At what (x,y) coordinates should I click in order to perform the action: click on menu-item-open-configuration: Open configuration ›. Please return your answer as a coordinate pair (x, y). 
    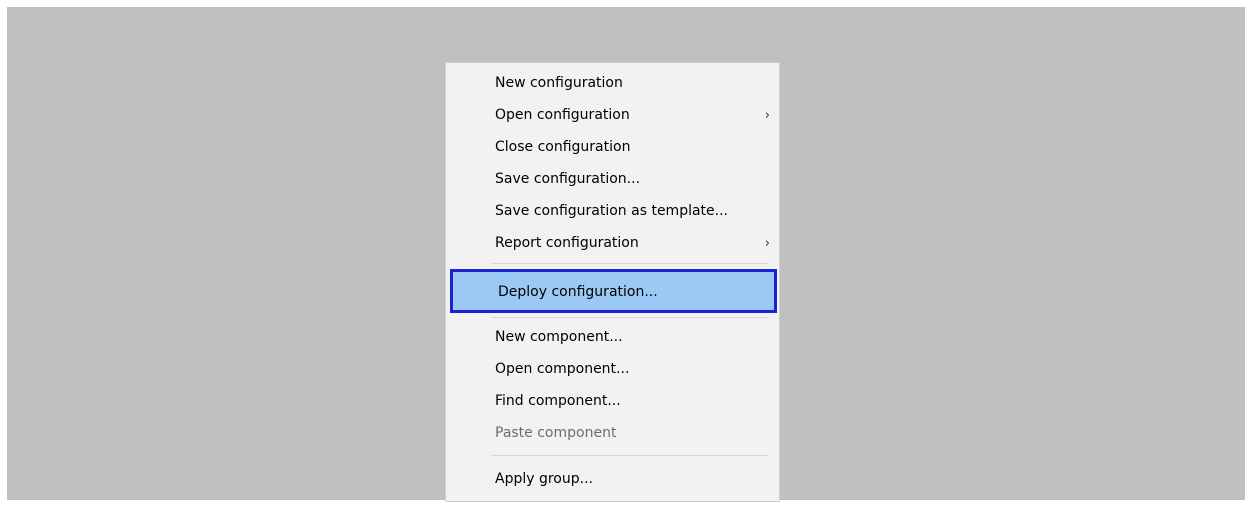
    Looking at the image, I should click on (612, 116).